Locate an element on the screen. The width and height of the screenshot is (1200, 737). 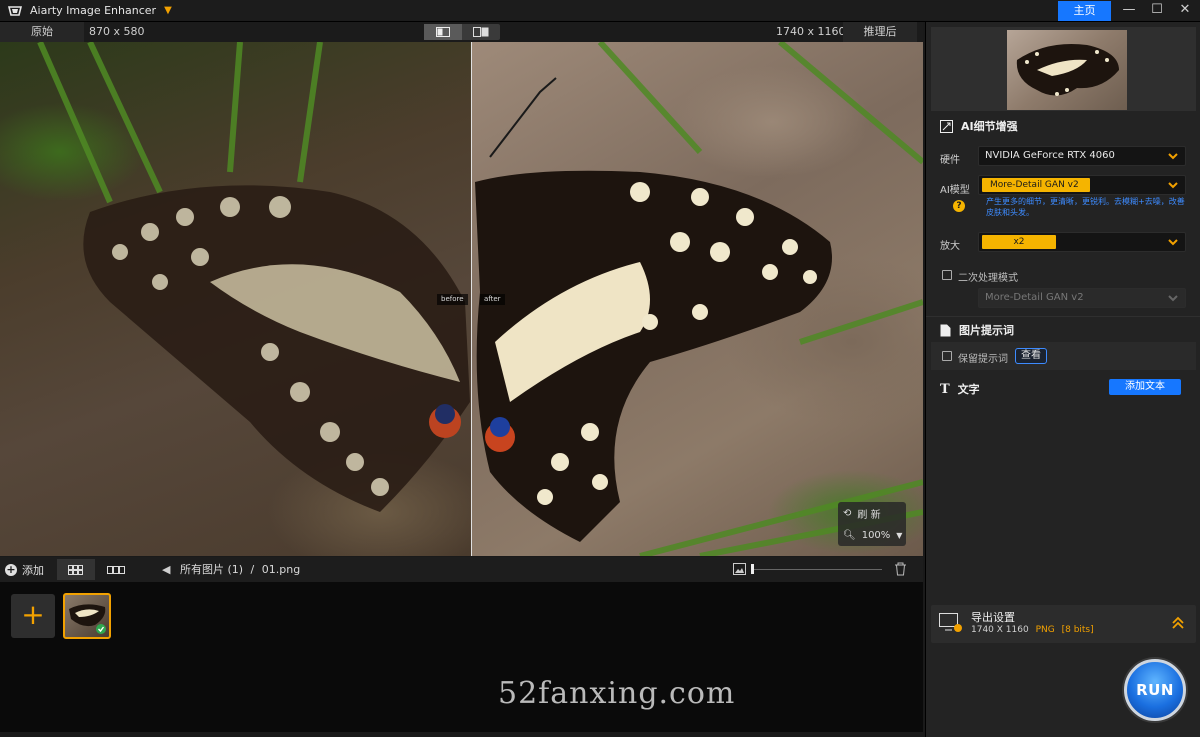
view-mode-toggle is located at coordinates (462, 32).